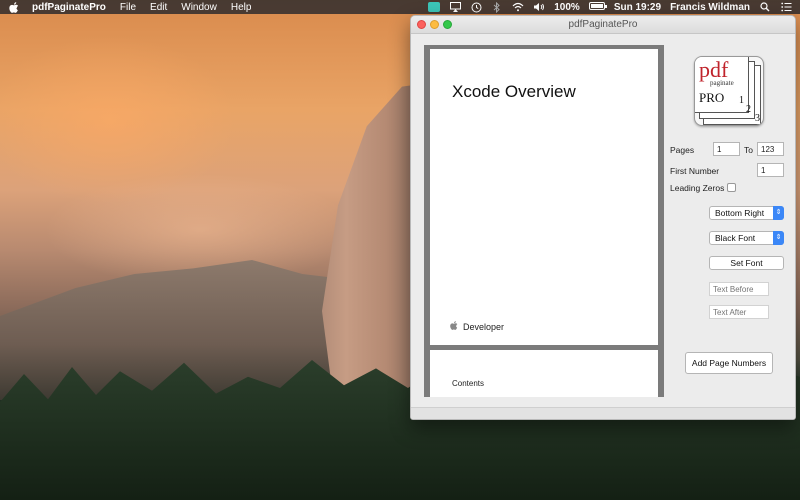 Image resolution: width=800 pixels, height=500 pixels. I want to click on first-number-field, so click(770, 170).